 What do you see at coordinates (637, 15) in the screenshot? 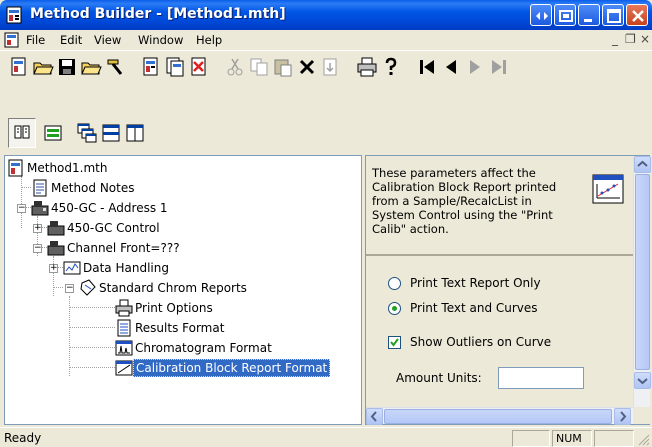
I see `close-button` at bounding box center [637, 15].